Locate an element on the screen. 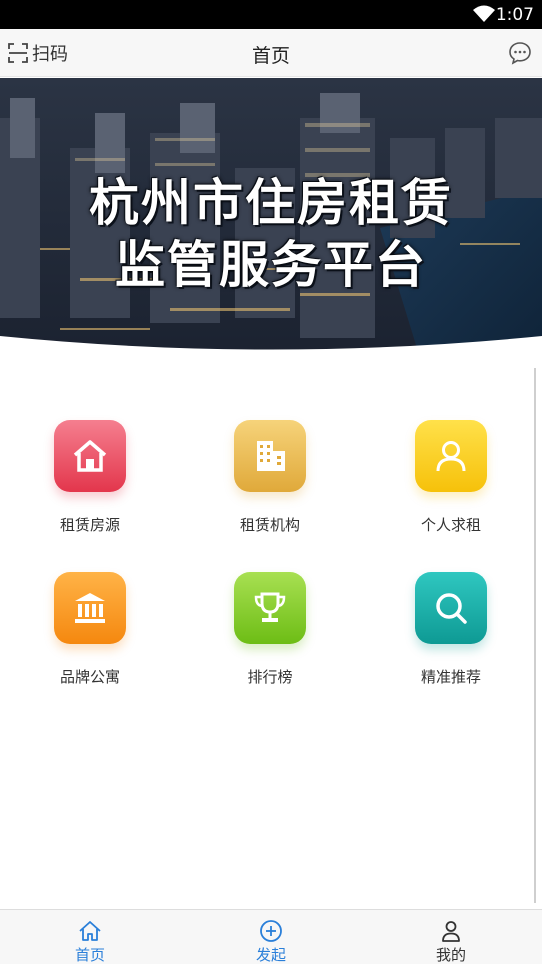 Image resolution: width=542 pixels, height=965 pixels. grid-item-rental-agencies: 租赁机构 is located at coordinates (270, 485).